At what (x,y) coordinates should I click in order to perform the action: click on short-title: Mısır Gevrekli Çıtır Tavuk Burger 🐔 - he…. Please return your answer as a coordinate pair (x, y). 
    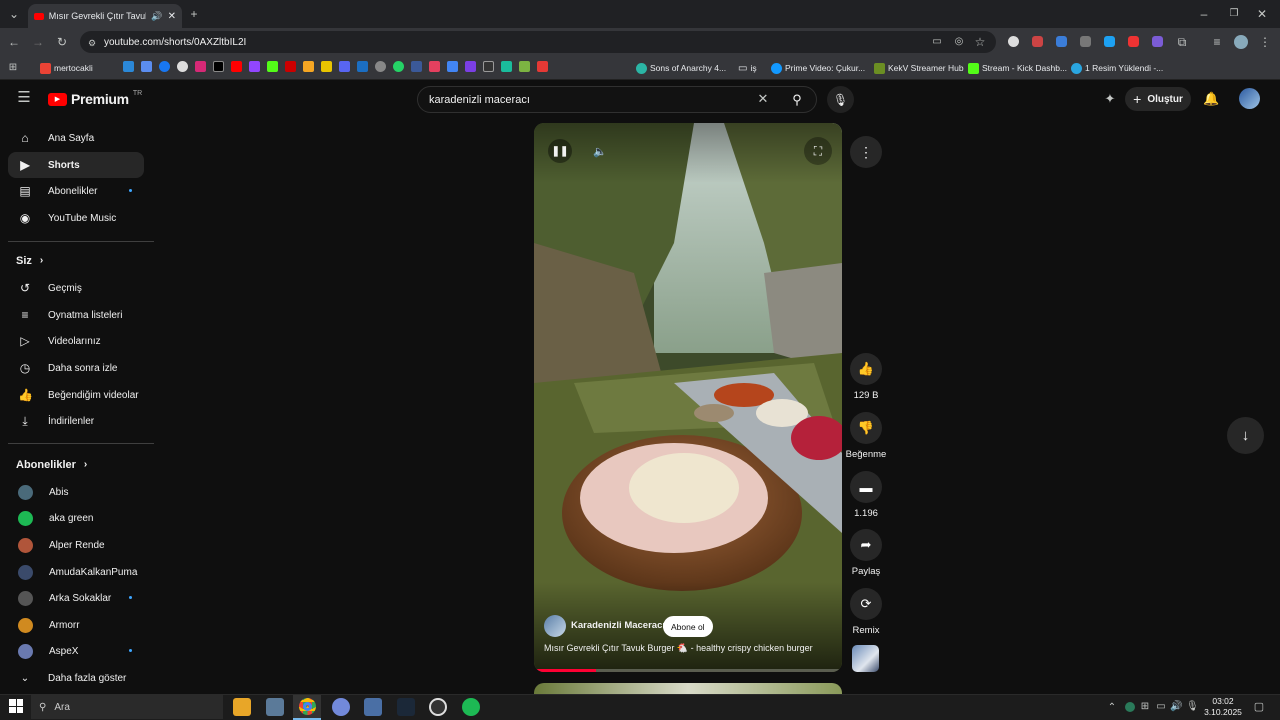
    Looking at the image, I should click on (689, 648).